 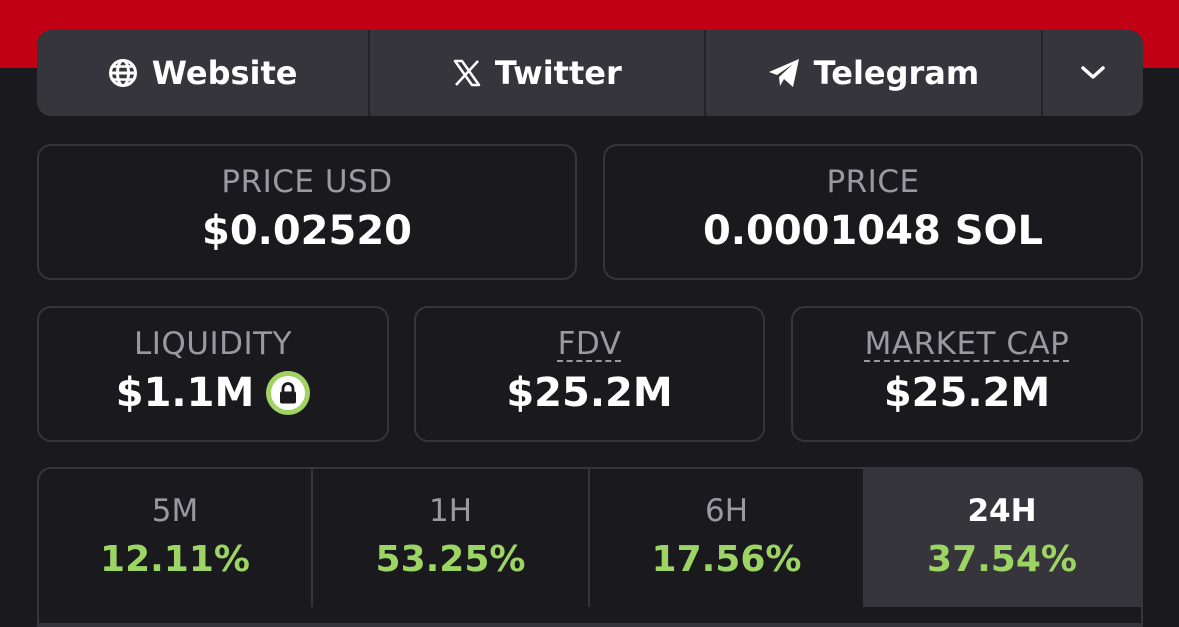 I want to click on liquidity-card: LIQUIDITY $1.1M, so click(x=213, y=374).